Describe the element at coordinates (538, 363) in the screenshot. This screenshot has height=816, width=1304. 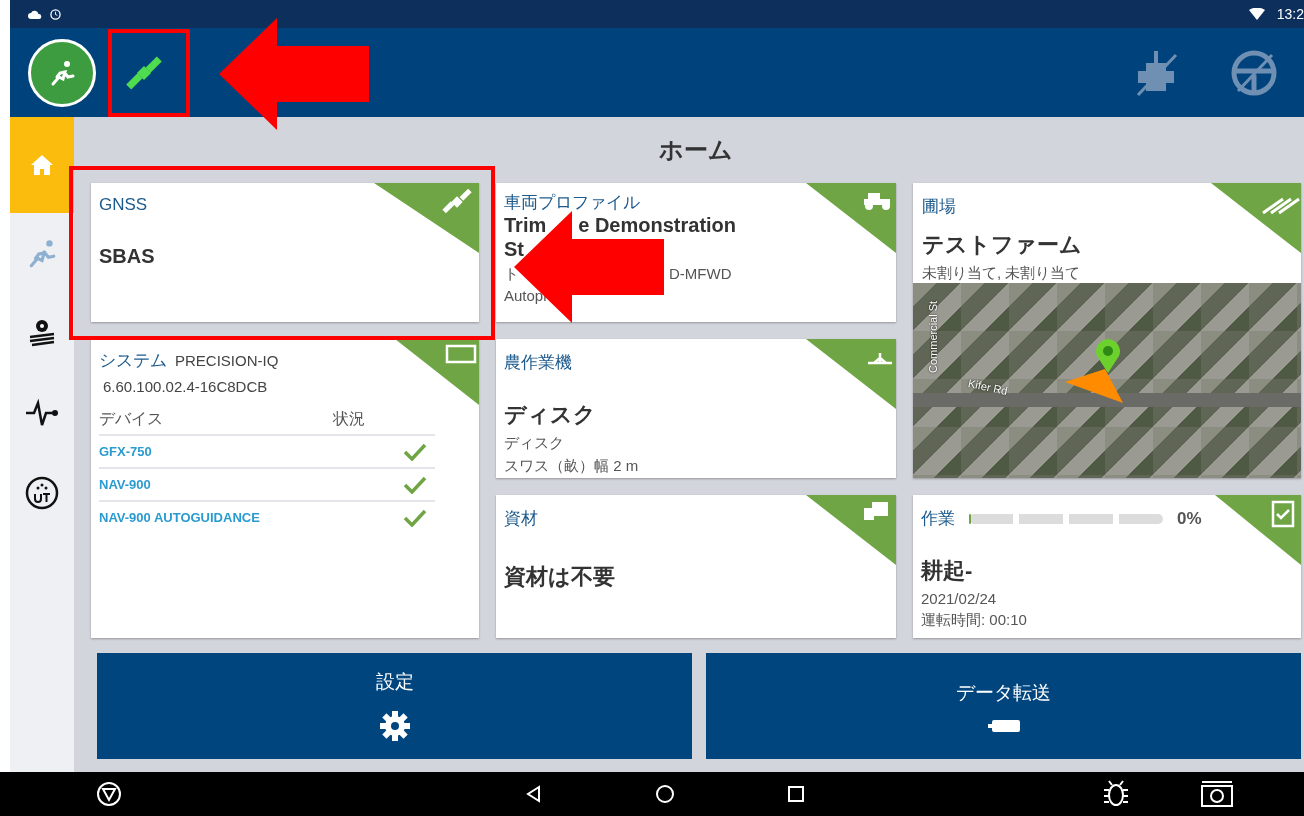
I see `card-title: 農作業機` at that location.